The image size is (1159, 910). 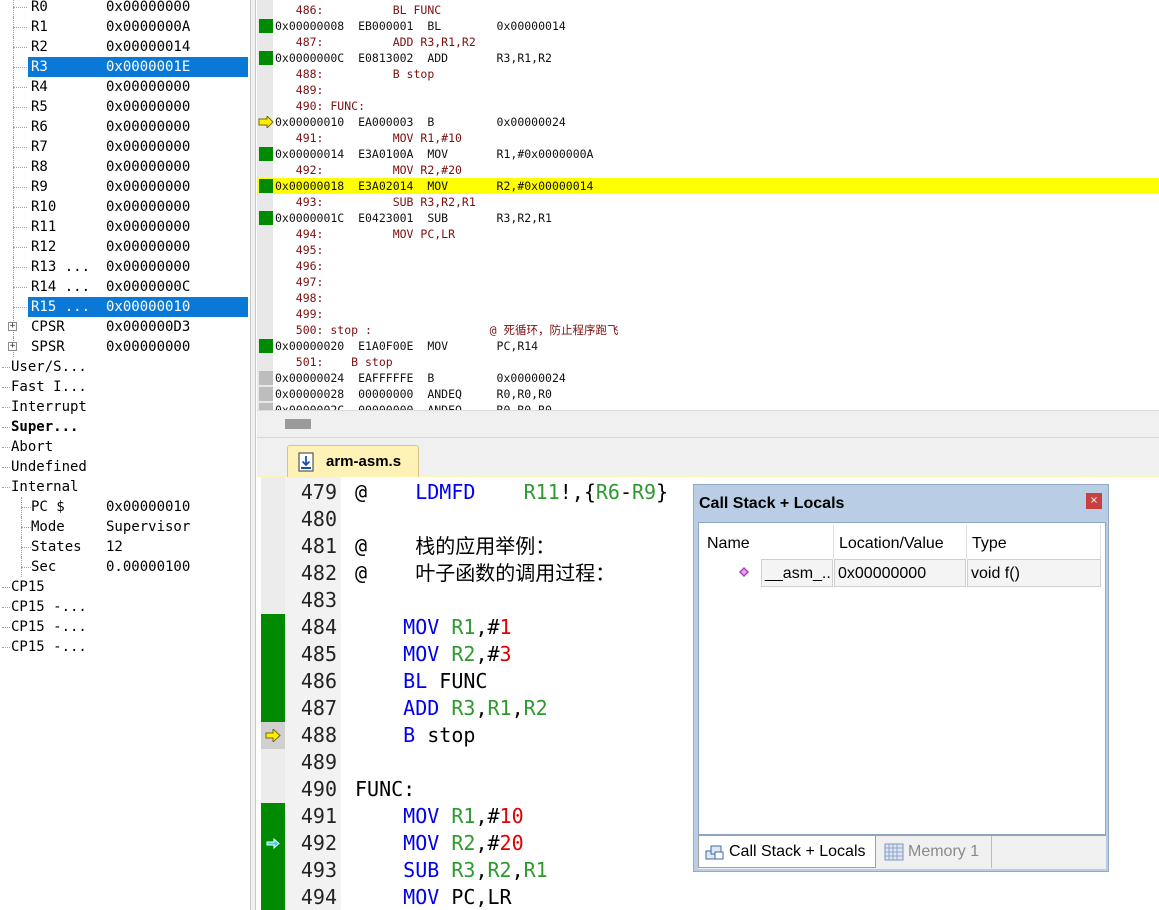 What do you see at coordinates (708, 74) in the screenshot?
I see `disassembly-source-line: 488: B stop` at bounding box center [708, 74].